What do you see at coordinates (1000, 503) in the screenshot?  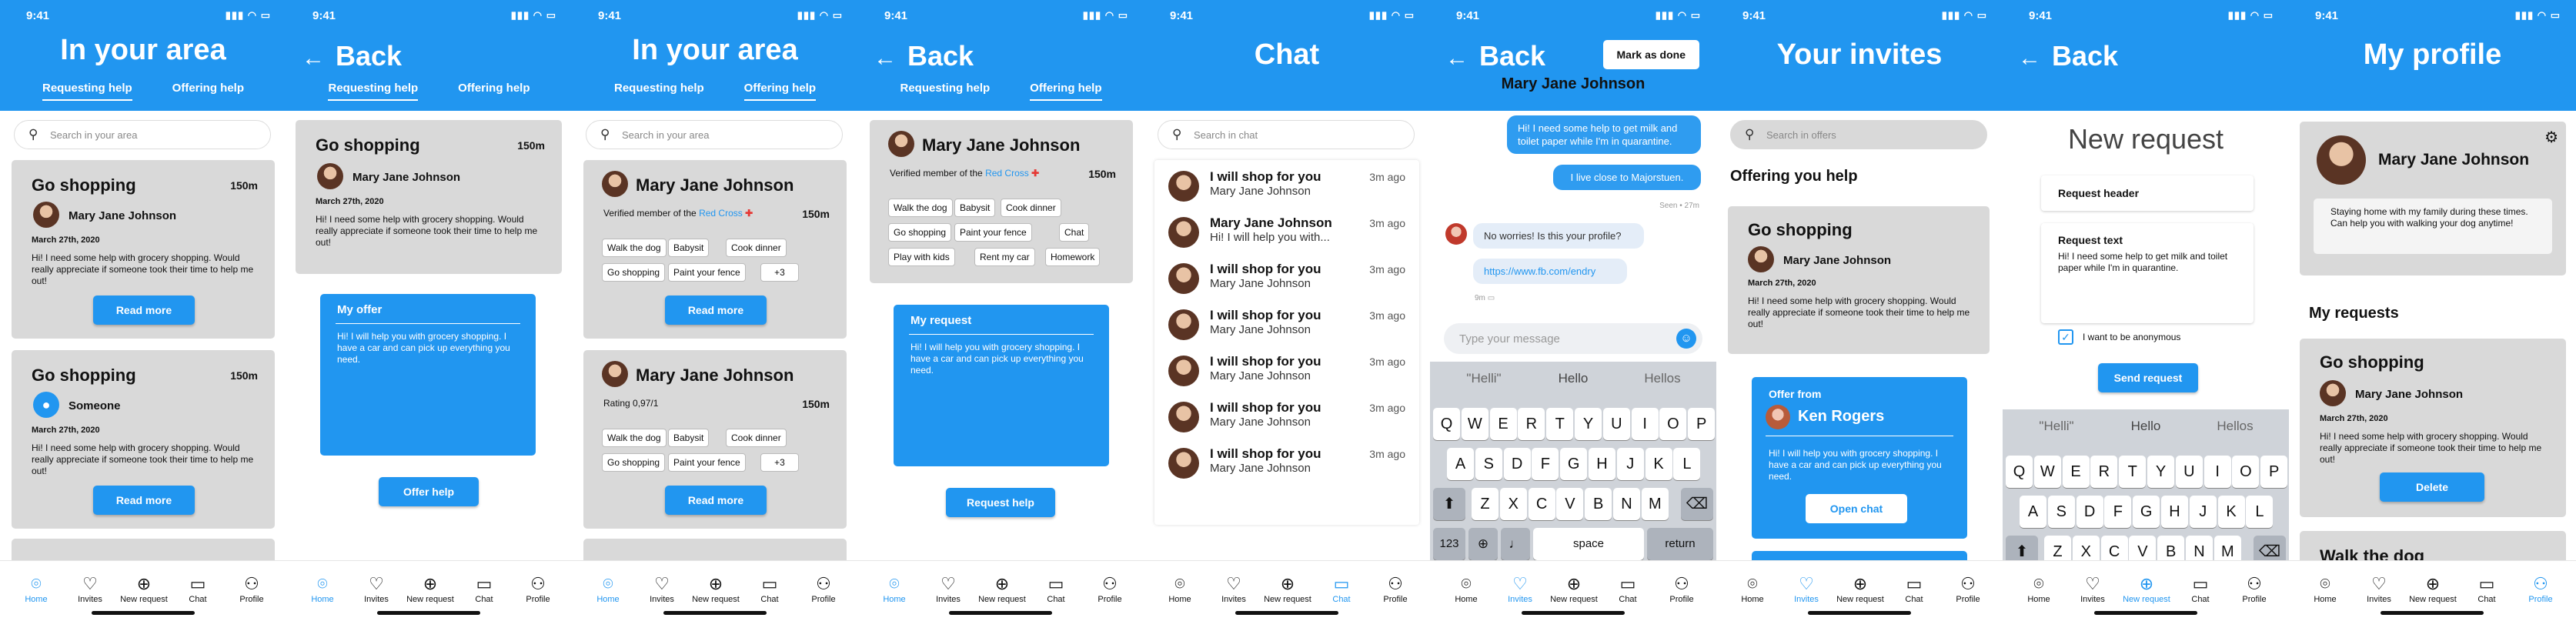 I see `request-help-button: Request help` at bounding box center [1000, 503].